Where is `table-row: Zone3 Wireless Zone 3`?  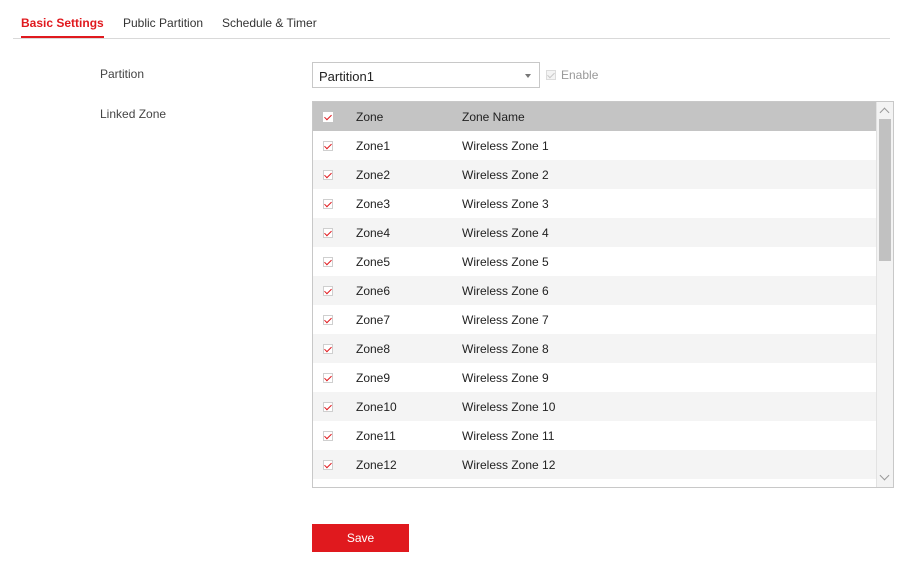
table-row: Zone3 Wireless Zone 3 is located at coordinates (594, 203).